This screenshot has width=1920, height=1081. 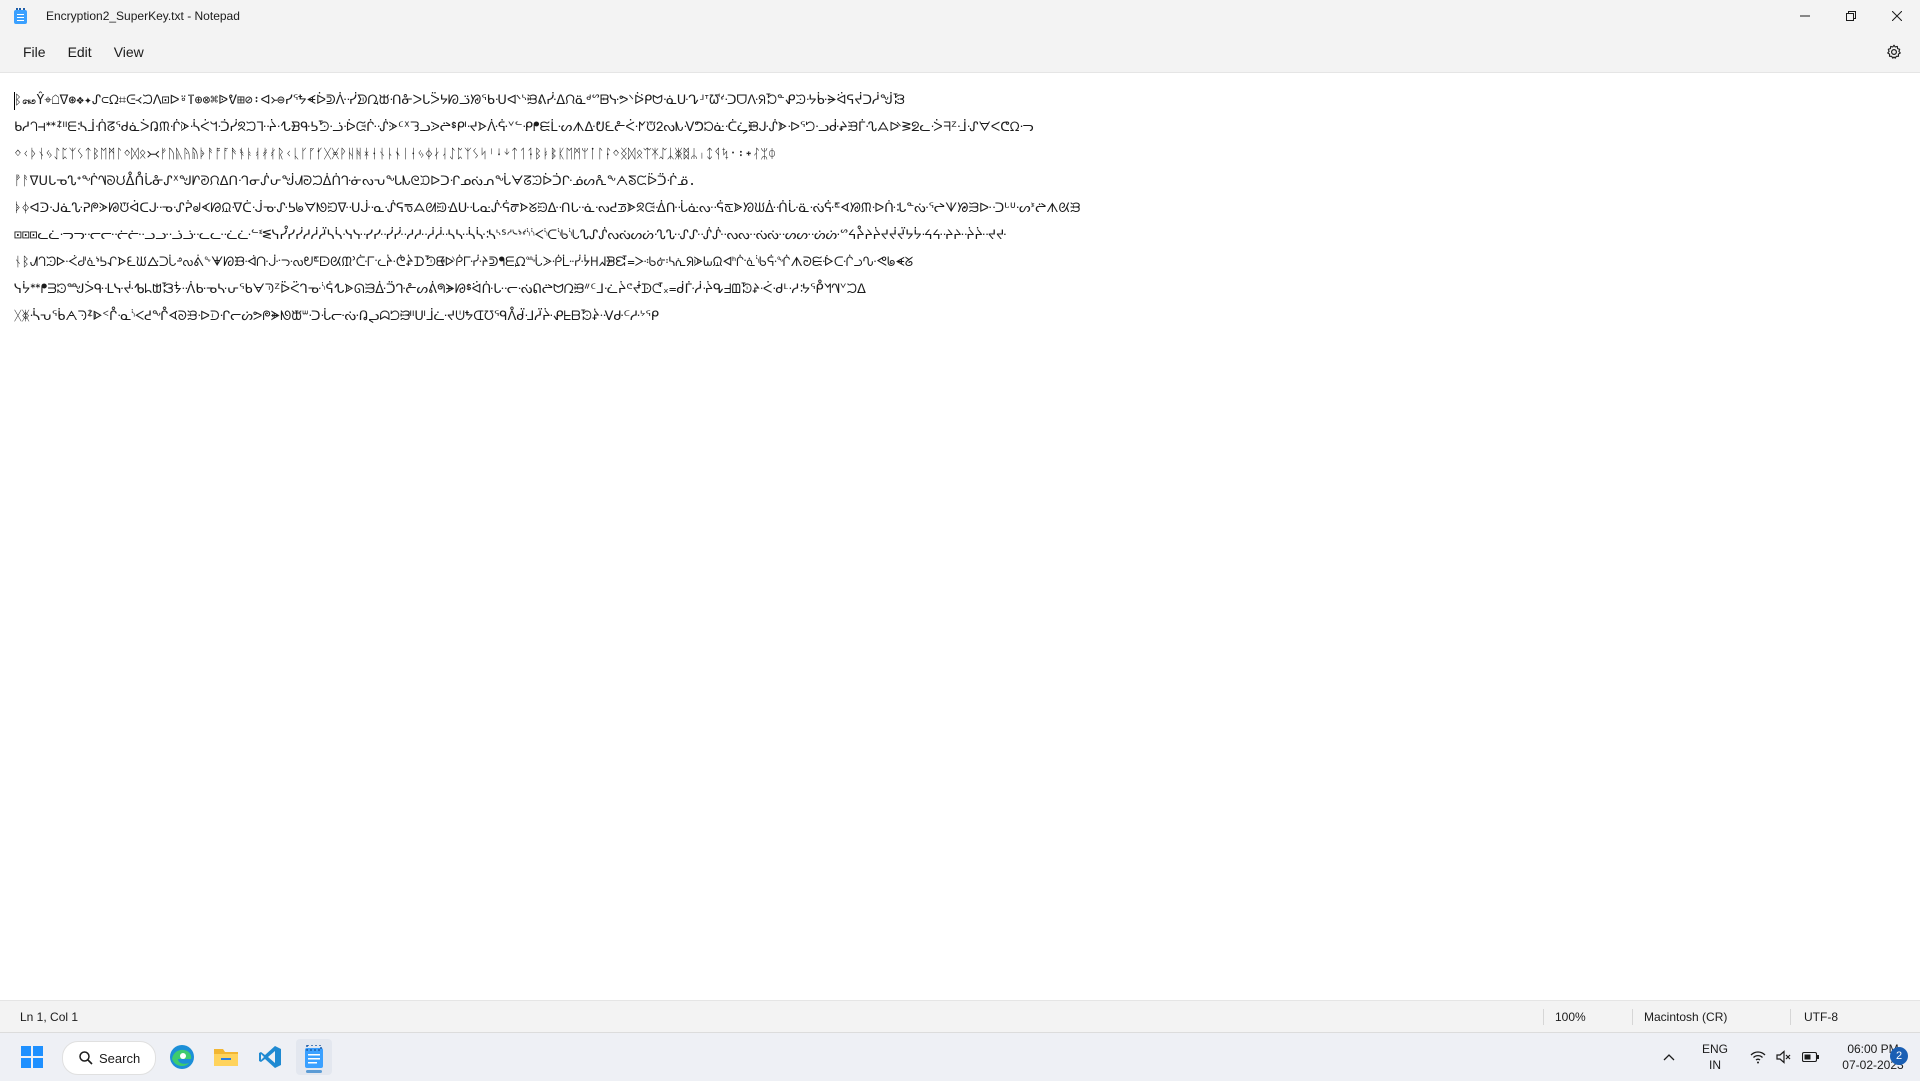 I want to click on windows-logo-icon, so click(x=32, y=1057).